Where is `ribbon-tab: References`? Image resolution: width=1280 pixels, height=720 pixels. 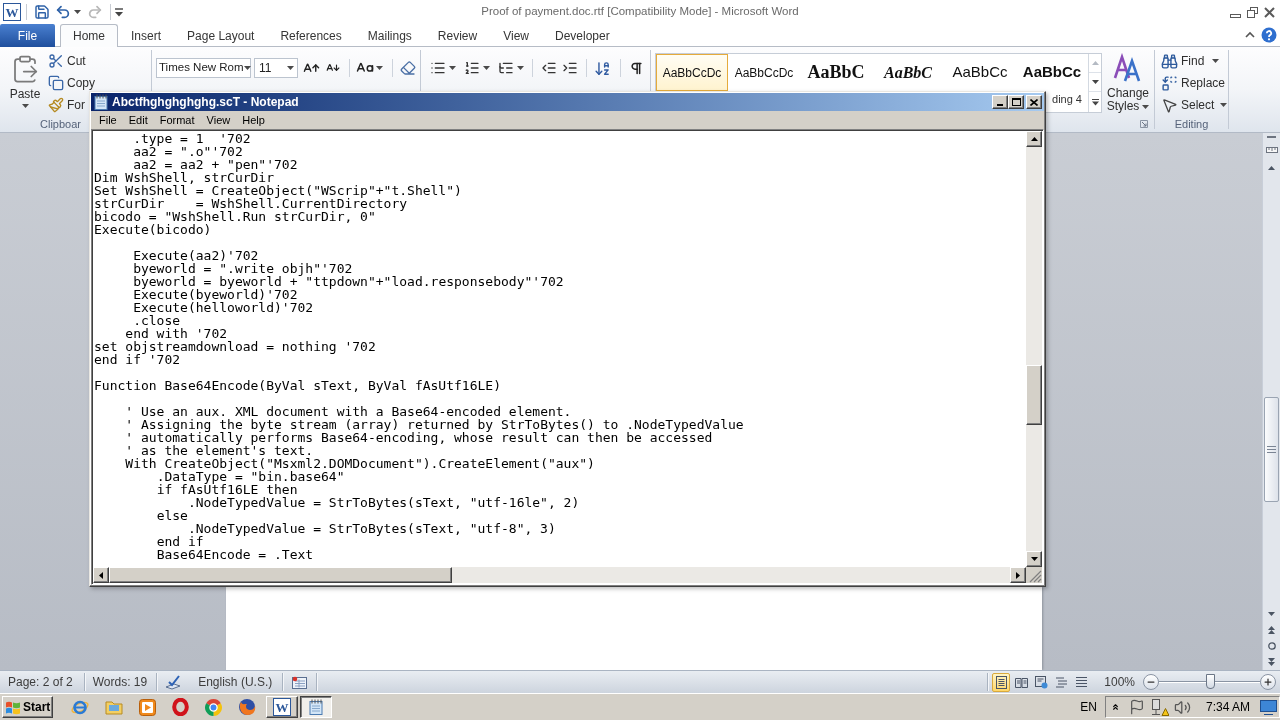
ribbon-tab: References is located at coordinates (311, 36).